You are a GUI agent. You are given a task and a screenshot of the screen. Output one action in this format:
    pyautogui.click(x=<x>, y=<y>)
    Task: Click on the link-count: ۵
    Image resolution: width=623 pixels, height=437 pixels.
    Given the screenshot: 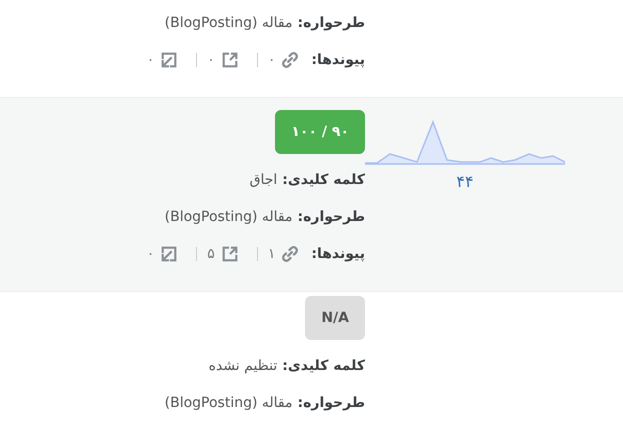 What is the action you would take?
    pyautogui.click(x=211, y=254)
    